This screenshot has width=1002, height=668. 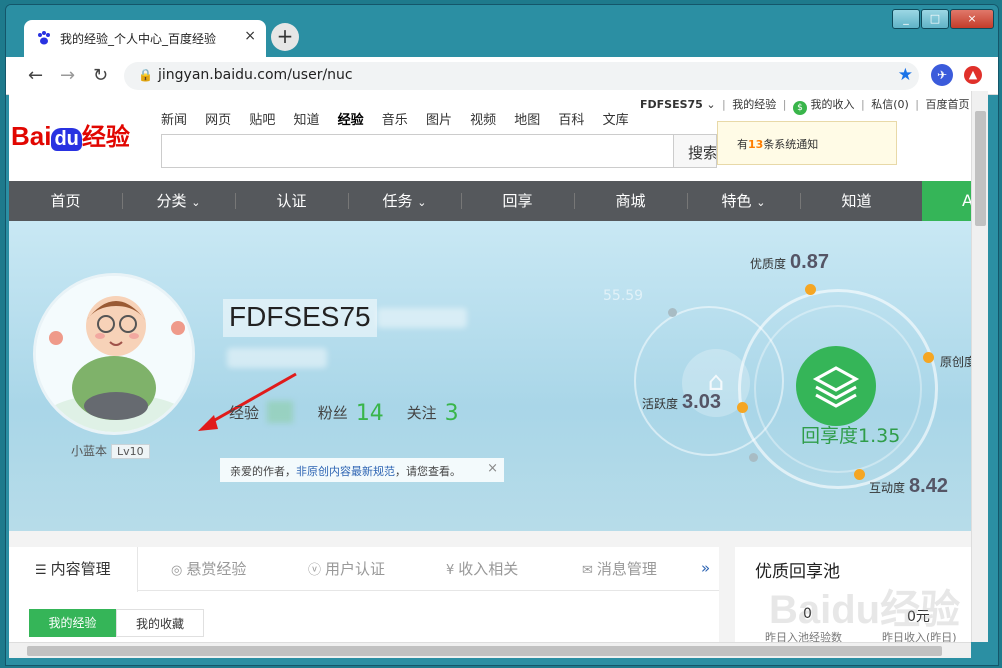 What do you see at coordinates (973, 75) in the screenshot?
I see `extension-upload-icon: ▲` at bounding box center [973, 75].